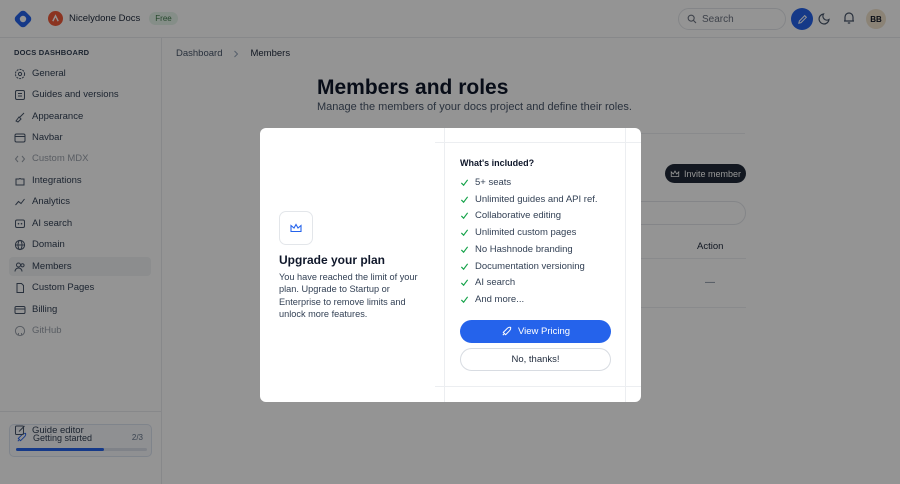 This screenshot has width=900, height=484. Describe the element at coordinates (526, 232) in the screenshot. I see `feature-label: Unlimited custom pages` at that location.